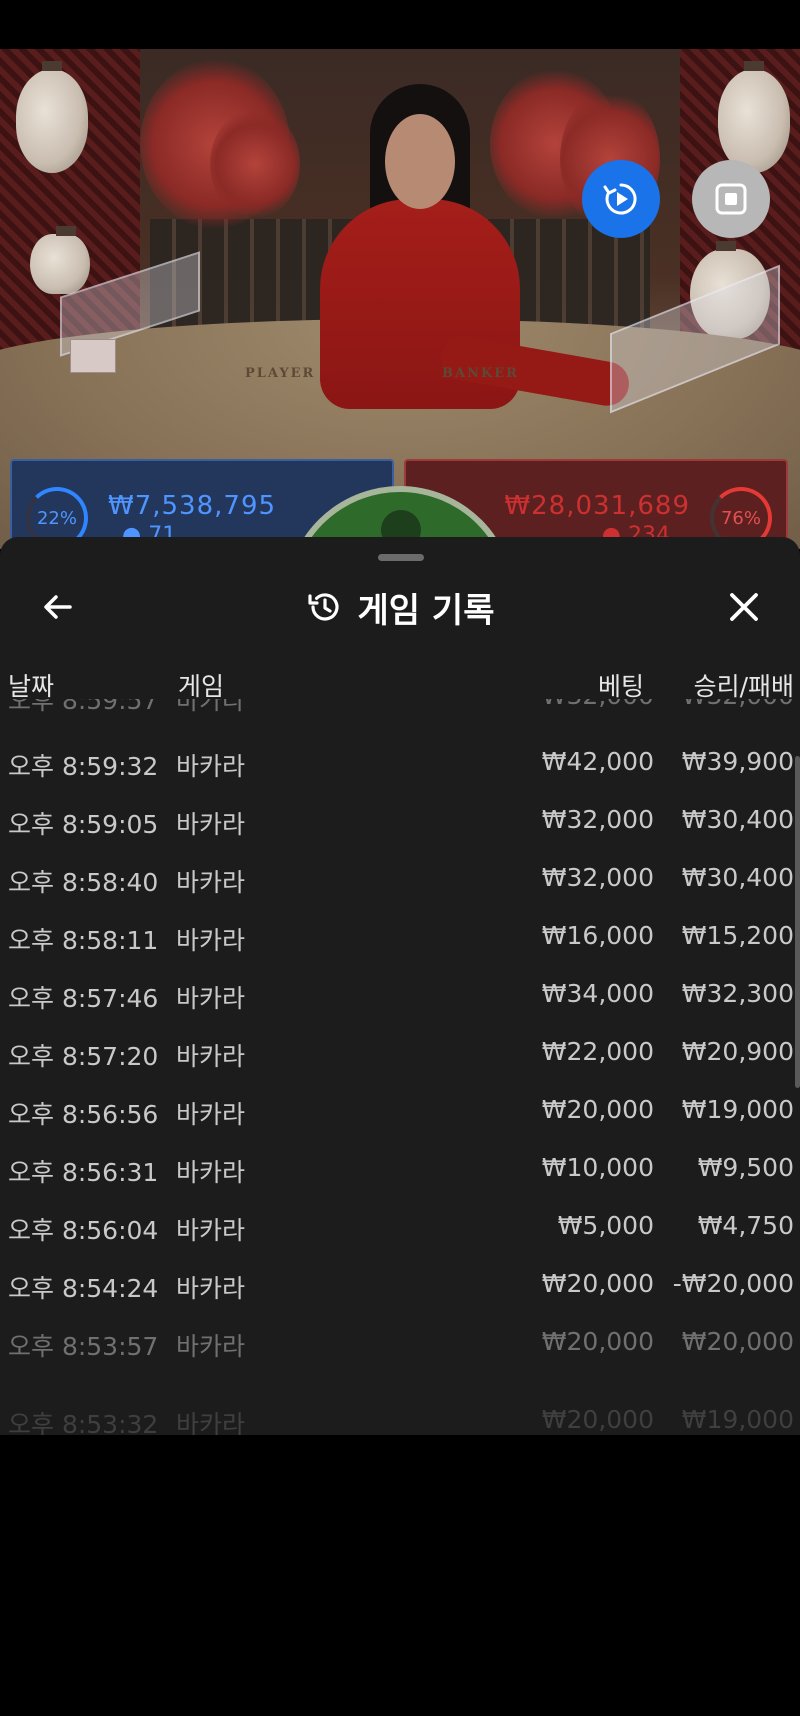 This screenshot has height=1716, width=800. I want to click on history-icon, so click(323, 607).